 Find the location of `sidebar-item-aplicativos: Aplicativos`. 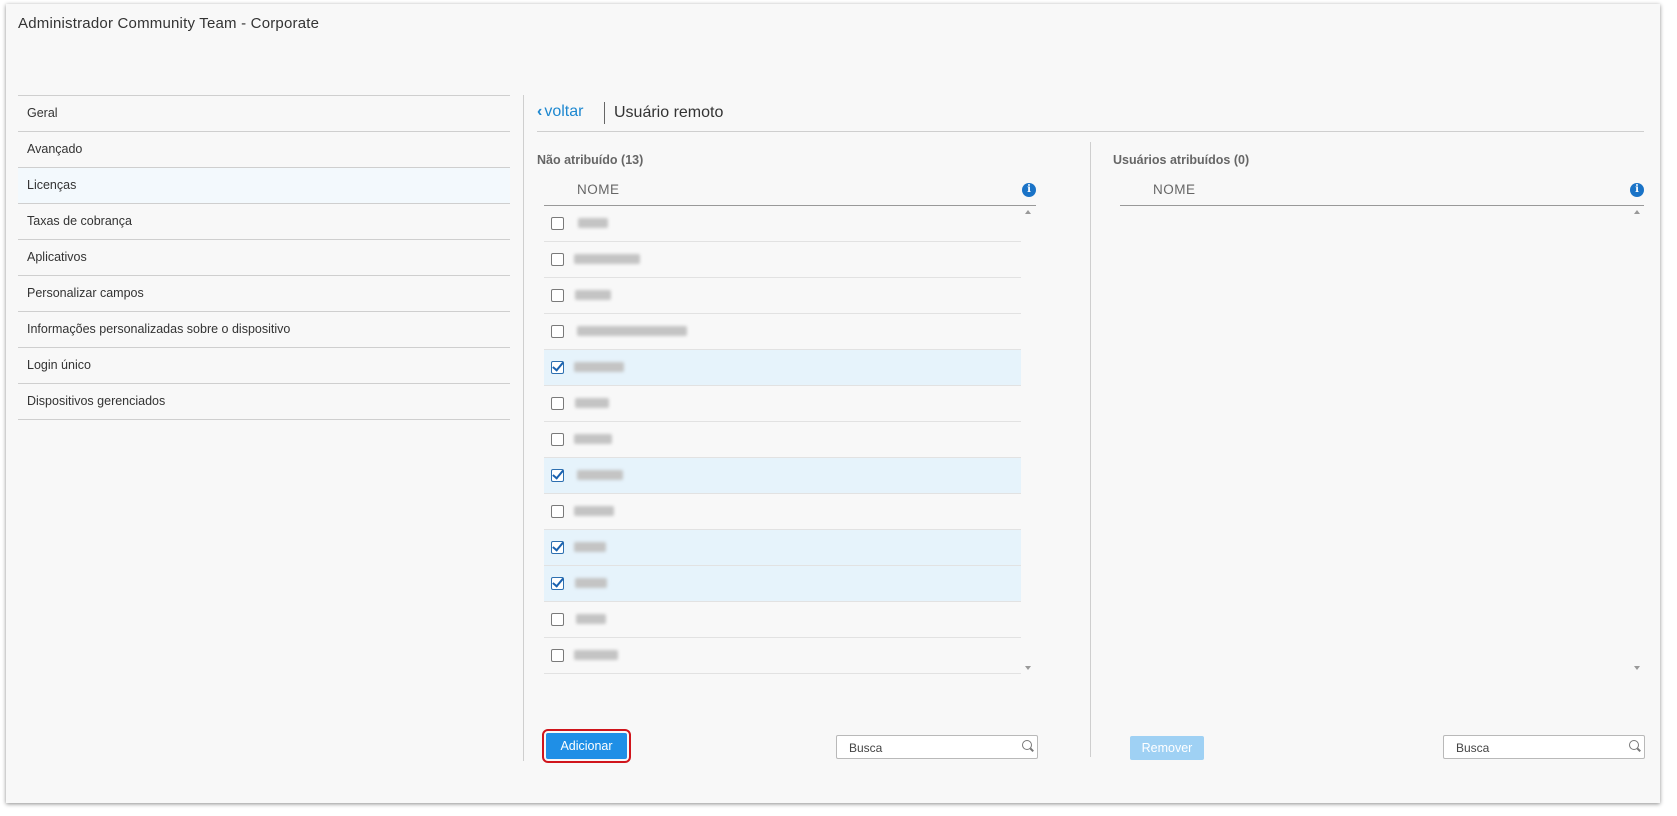

sidebar-item-aplicativos: Aplicativos is located at coordinates (264, 258).